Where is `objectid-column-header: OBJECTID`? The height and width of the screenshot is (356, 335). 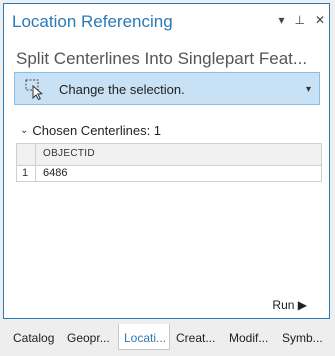 objectid-column-header: OBJECTID is located at coordinates (69, 153).